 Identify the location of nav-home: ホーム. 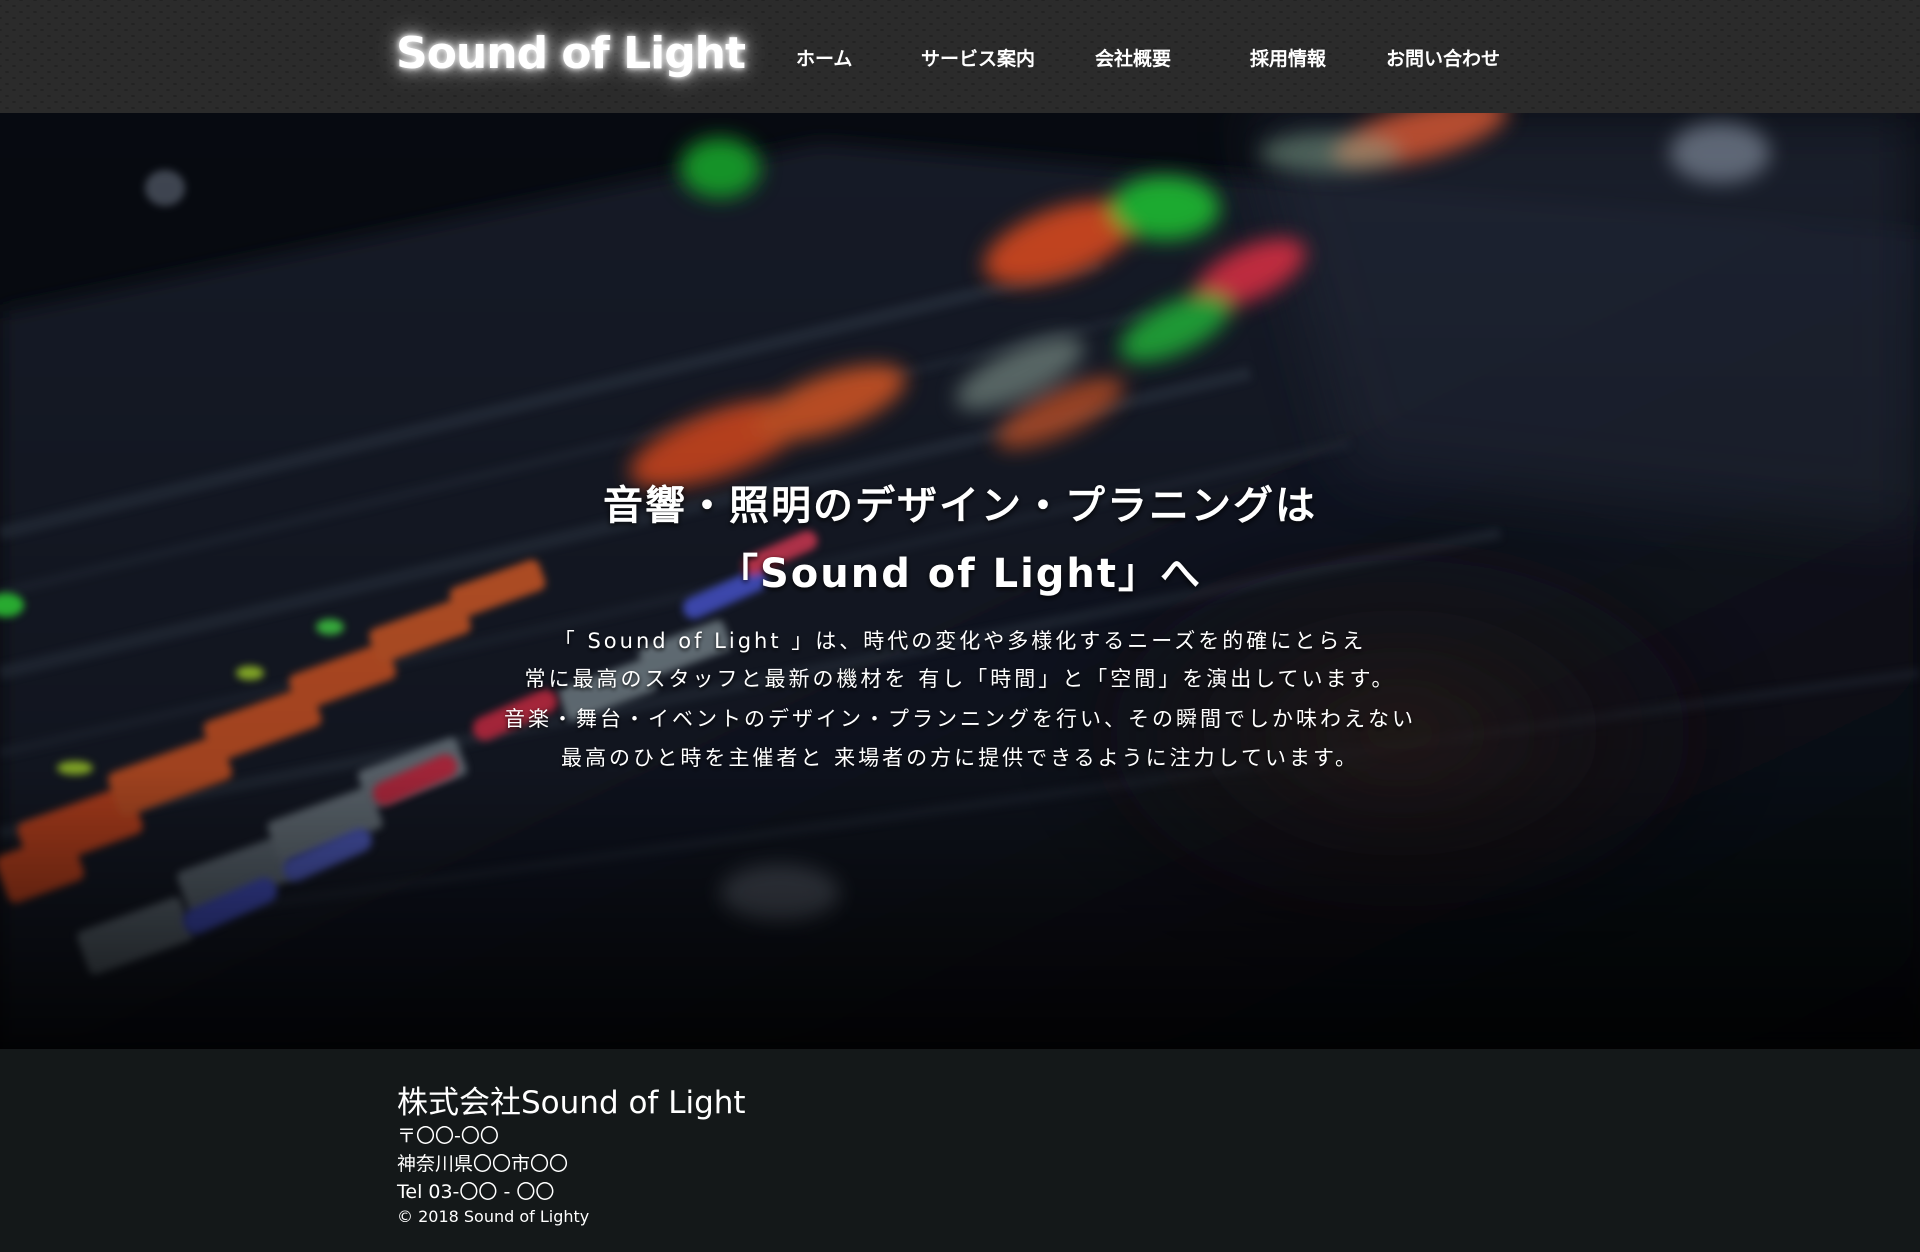
(824, 57).